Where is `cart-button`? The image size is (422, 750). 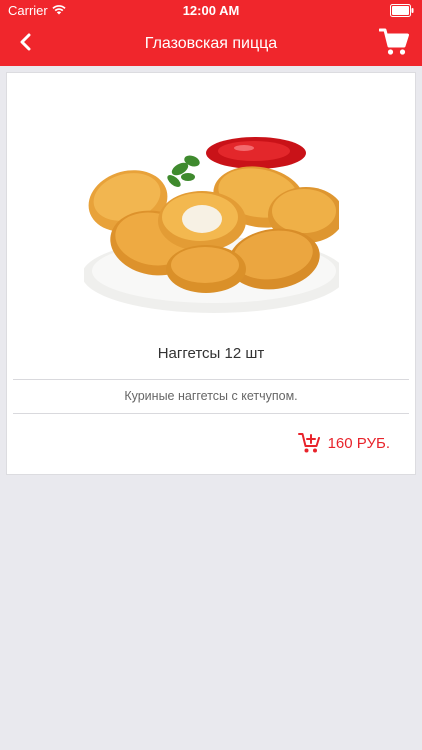 cart-button is located at coordinates (394, 44).